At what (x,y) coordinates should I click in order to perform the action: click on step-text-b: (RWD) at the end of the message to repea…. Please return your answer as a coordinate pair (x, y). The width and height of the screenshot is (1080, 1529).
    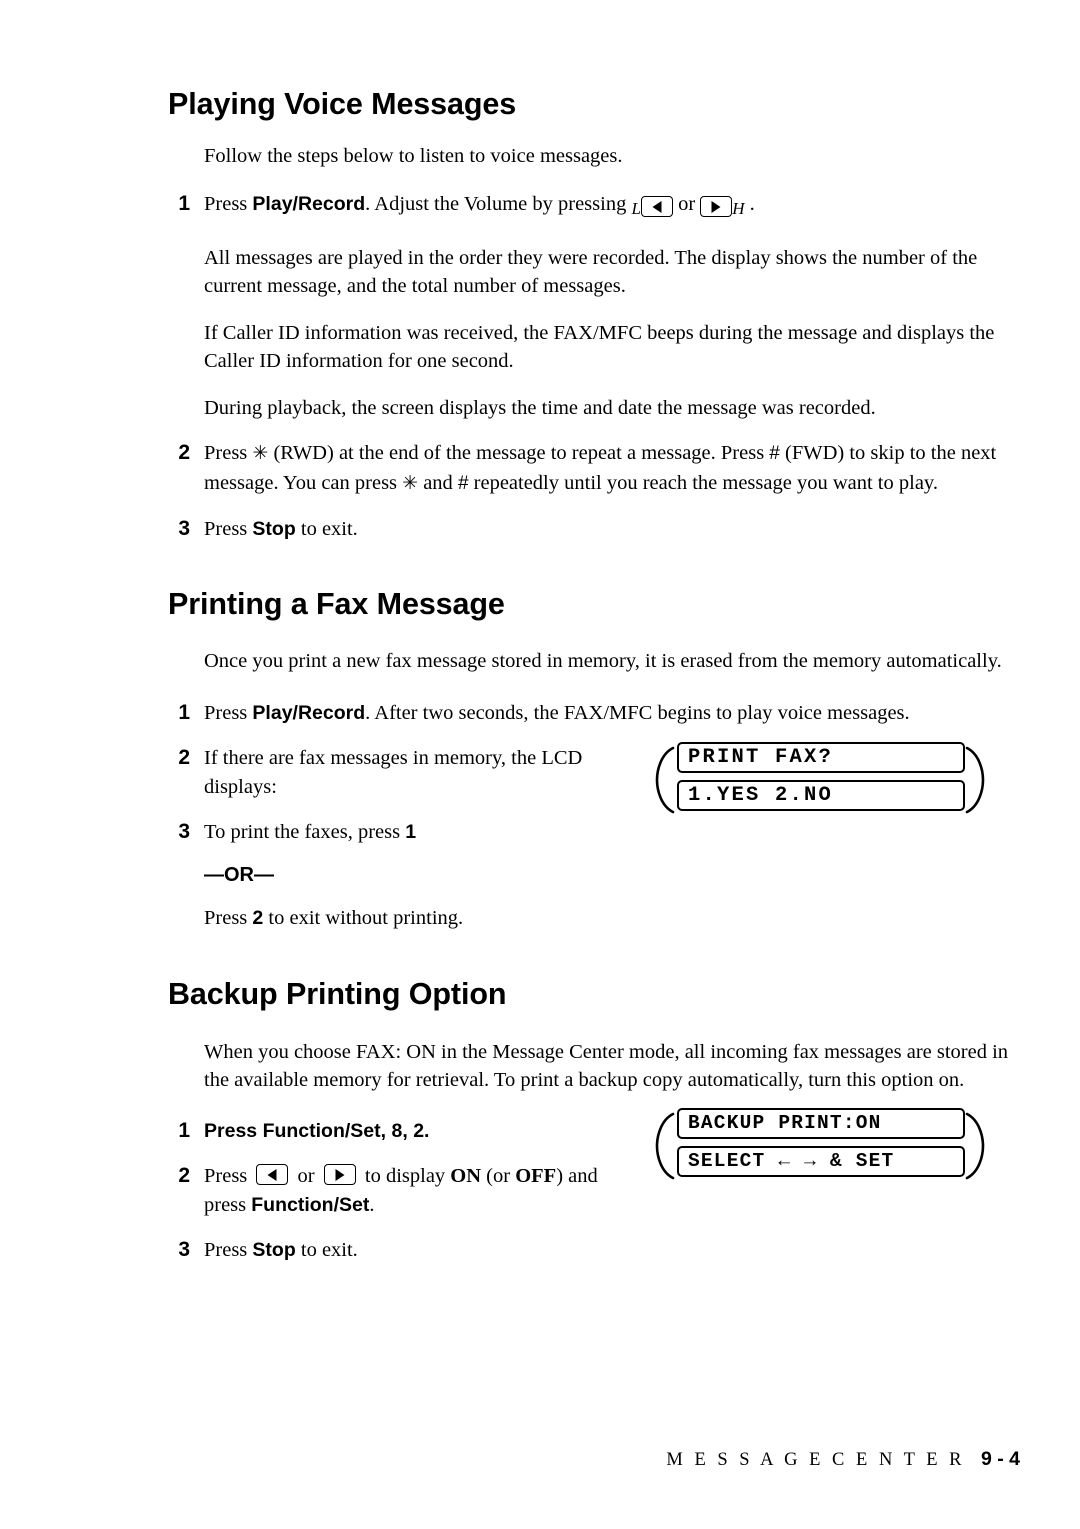
    Looking at the image, I should click on (519, 453).